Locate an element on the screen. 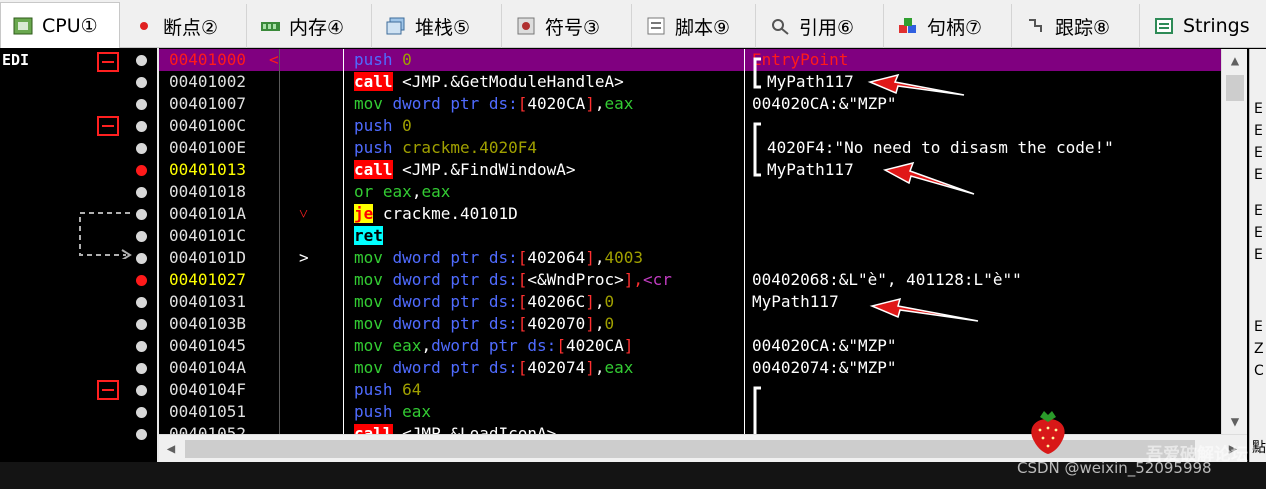 The width and height of the screenshot is (1266, 489). disasm-row: 00401000 < push 0 EntryPoint is located at coordinates (690, 60).